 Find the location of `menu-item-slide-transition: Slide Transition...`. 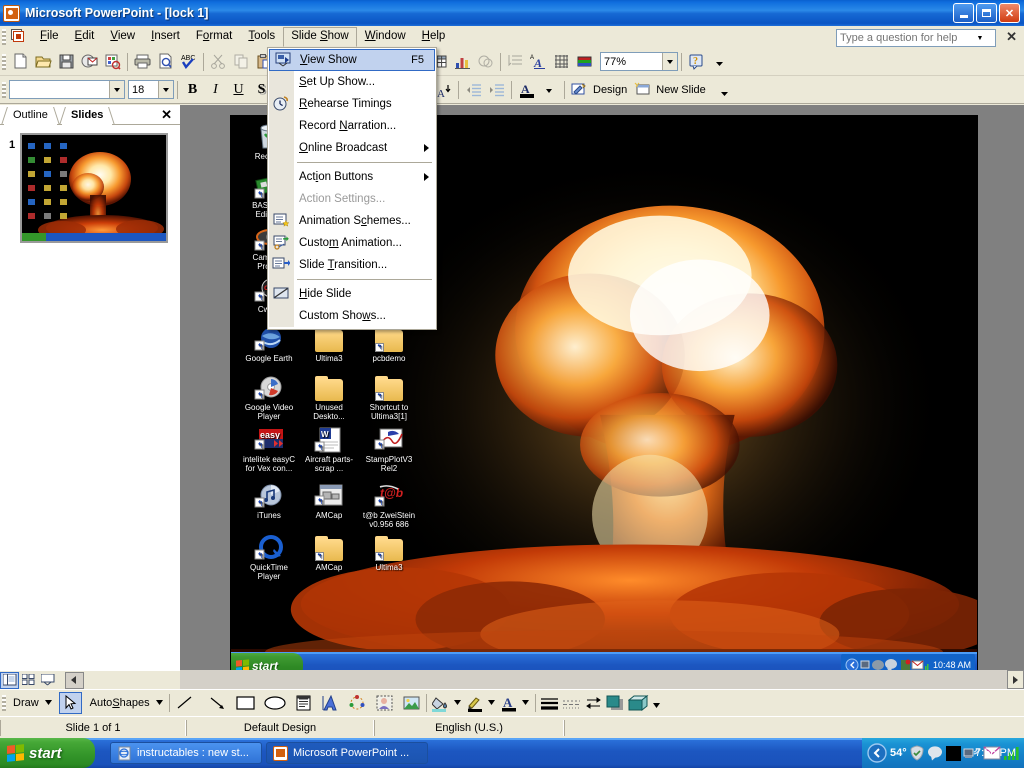

menu-item-slide-transition: Slide Transition... is located at coordinates (352, 265).